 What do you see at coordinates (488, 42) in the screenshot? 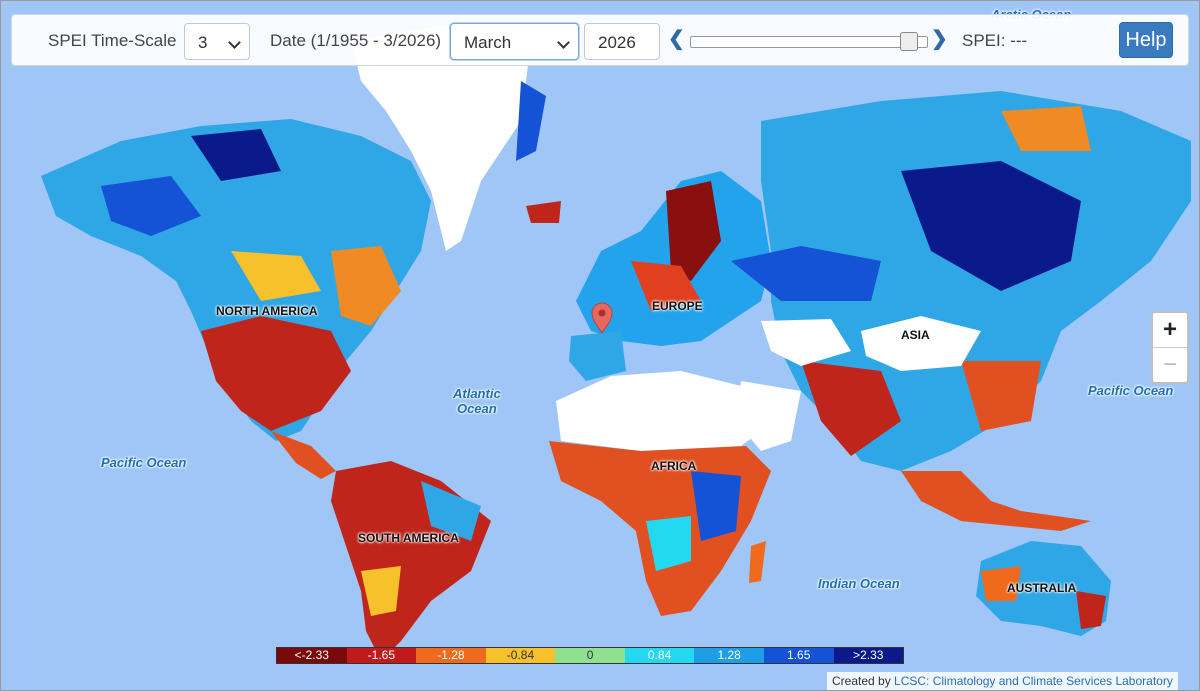
I see `month-value: March` at bounding box center [488, 42].